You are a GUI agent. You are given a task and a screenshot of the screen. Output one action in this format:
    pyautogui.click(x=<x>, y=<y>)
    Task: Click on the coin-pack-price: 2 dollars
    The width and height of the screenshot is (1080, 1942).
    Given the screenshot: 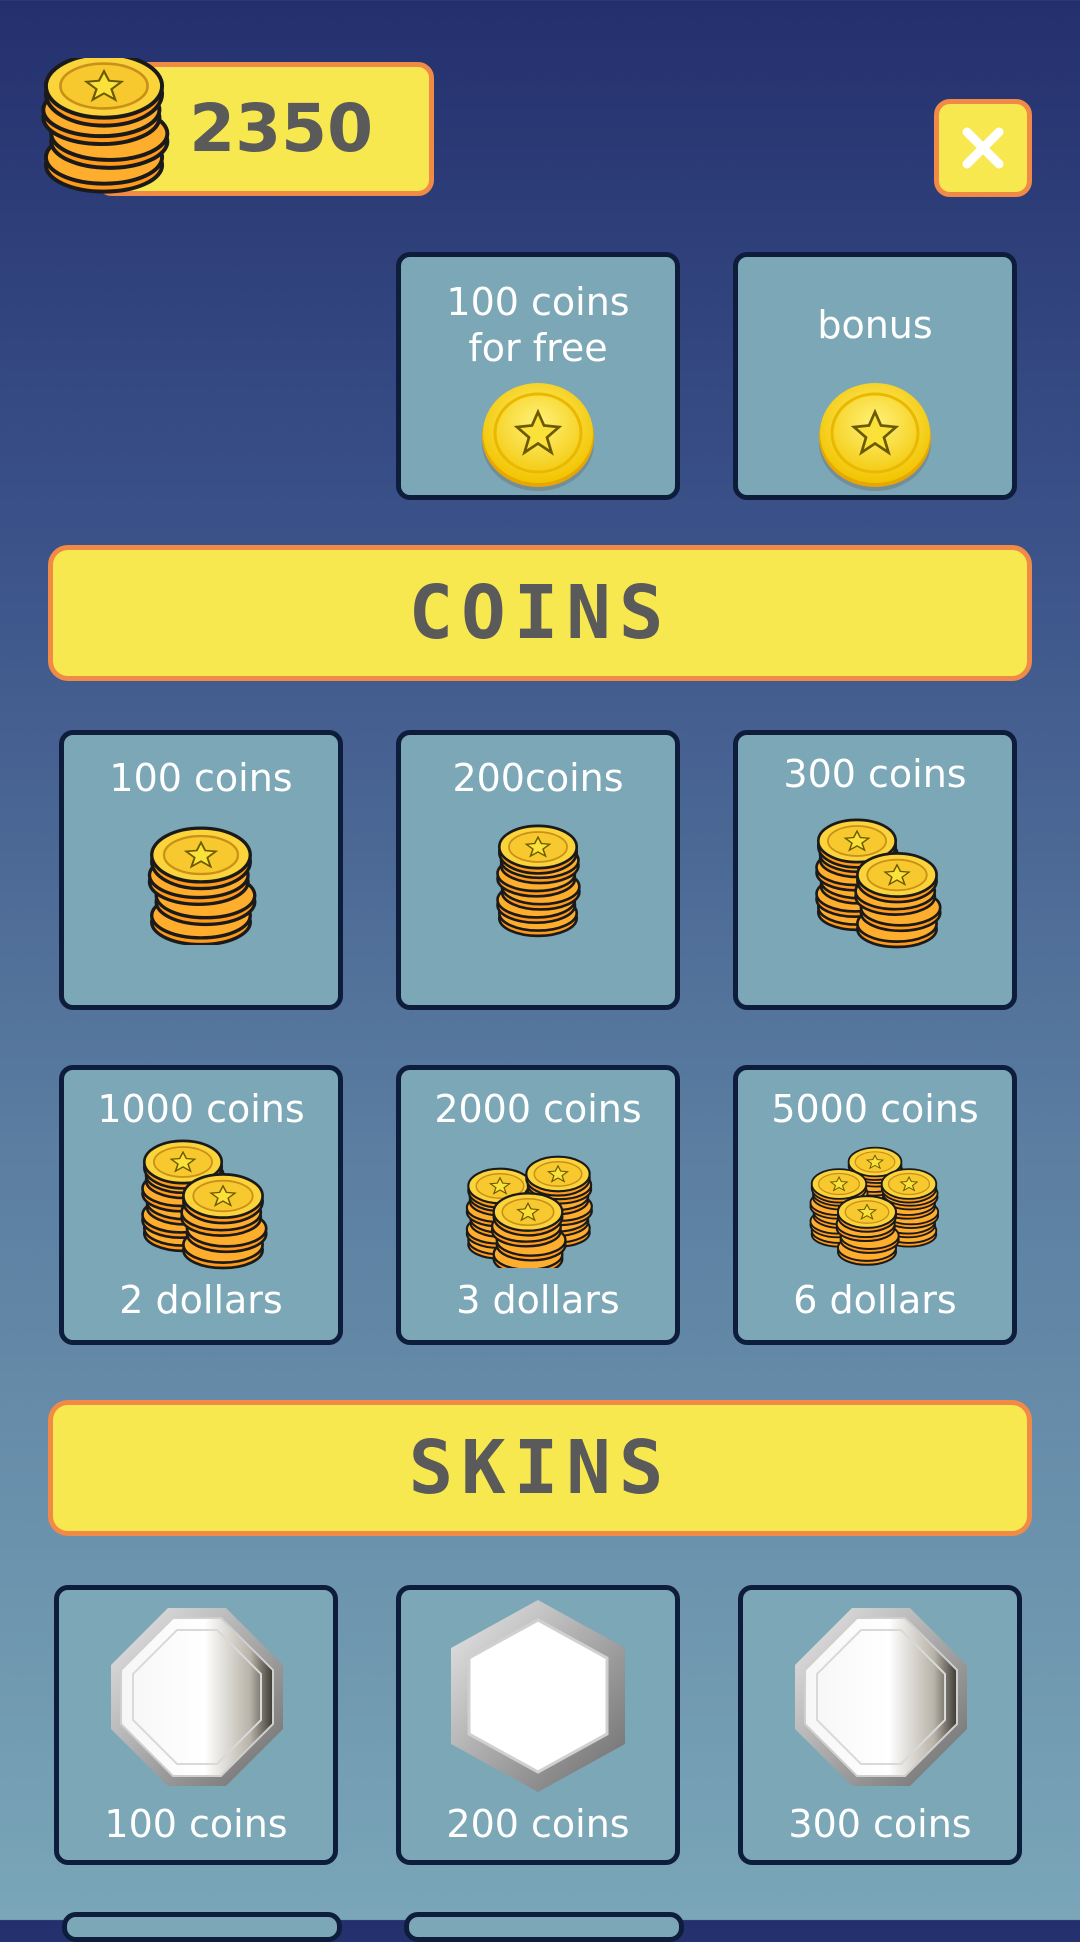 What is the action you would take?
    pyautogui.click(x=201, y=1300)
    